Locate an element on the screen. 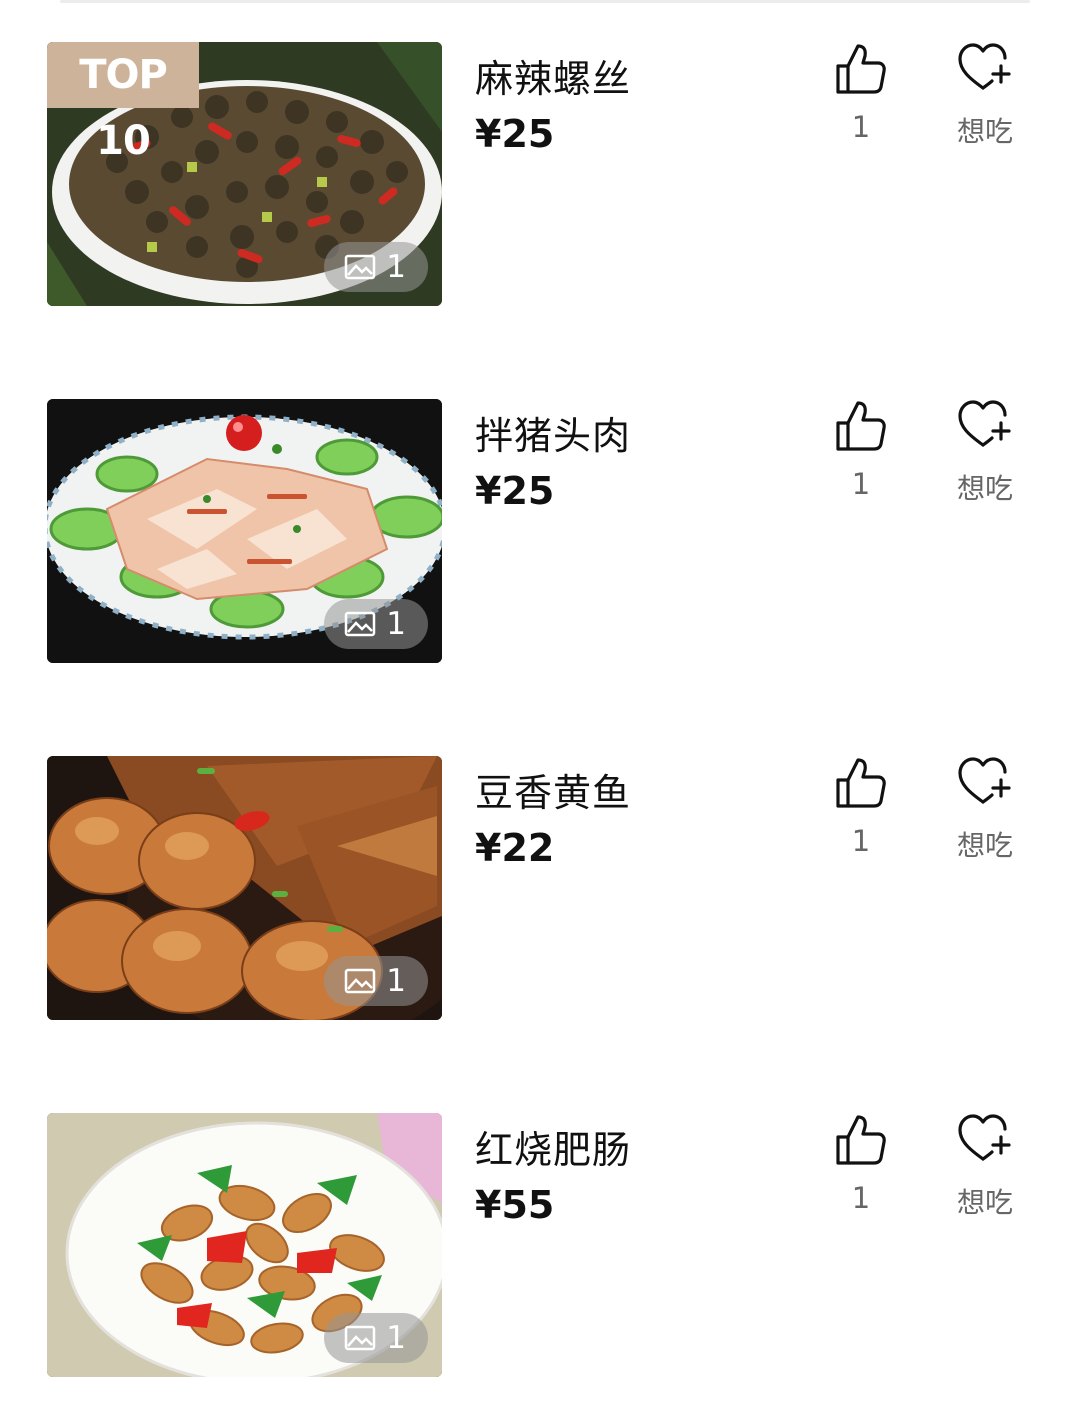 This screenshot has width=1080, height=1423. top-divider is located at coordinates (545, 1).